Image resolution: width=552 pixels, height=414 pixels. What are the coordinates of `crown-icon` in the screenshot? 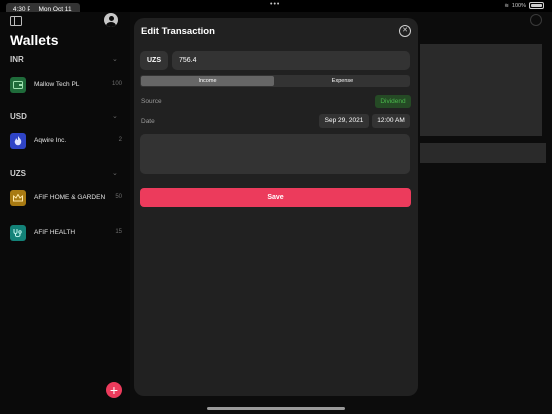 It's located at (18, 198).